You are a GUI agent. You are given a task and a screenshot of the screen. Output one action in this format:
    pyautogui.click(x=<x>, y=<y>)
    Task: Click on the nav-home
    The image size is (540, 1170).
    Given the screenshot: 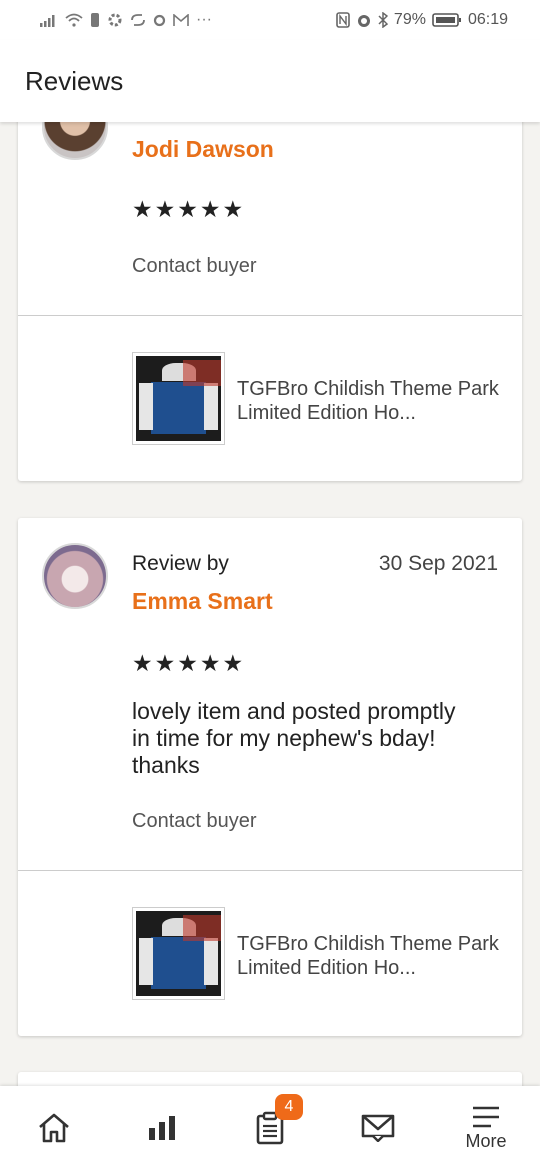 What is the action you would take?
    pyautogui.click(x=54, y=1128)
    